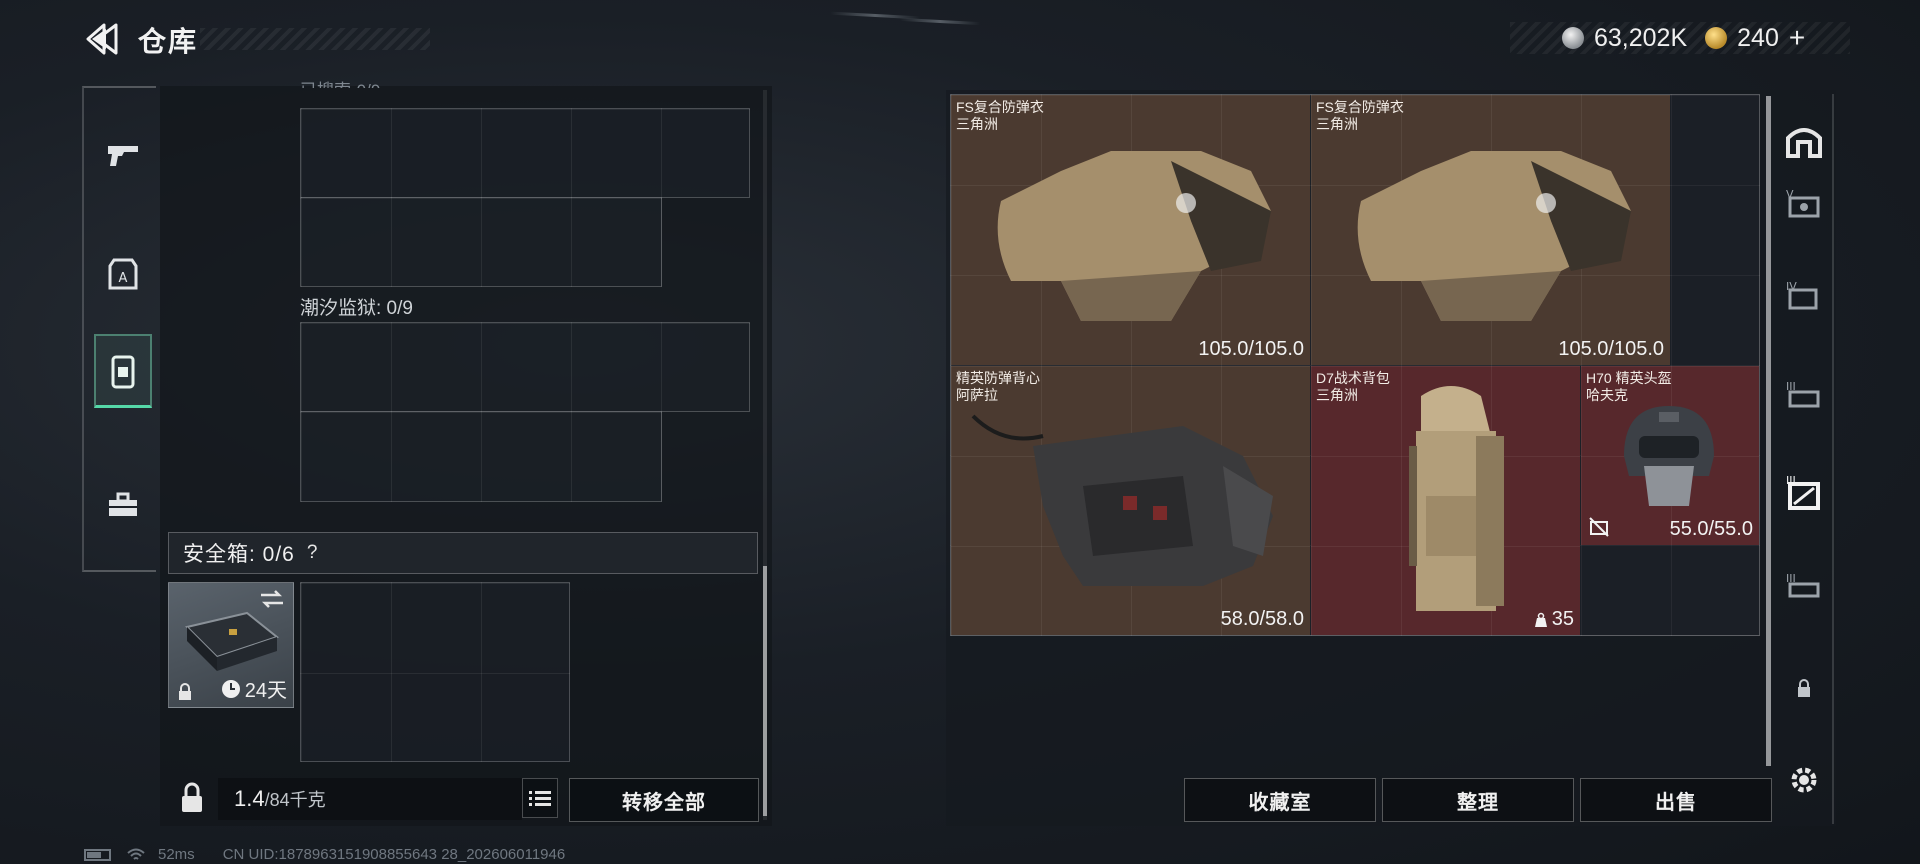 The width and height of the screenshot is (1920, 864). Describe the element at coordinates (1554, 619) in the screenshot. I see `item-capacity: 35` at that location.